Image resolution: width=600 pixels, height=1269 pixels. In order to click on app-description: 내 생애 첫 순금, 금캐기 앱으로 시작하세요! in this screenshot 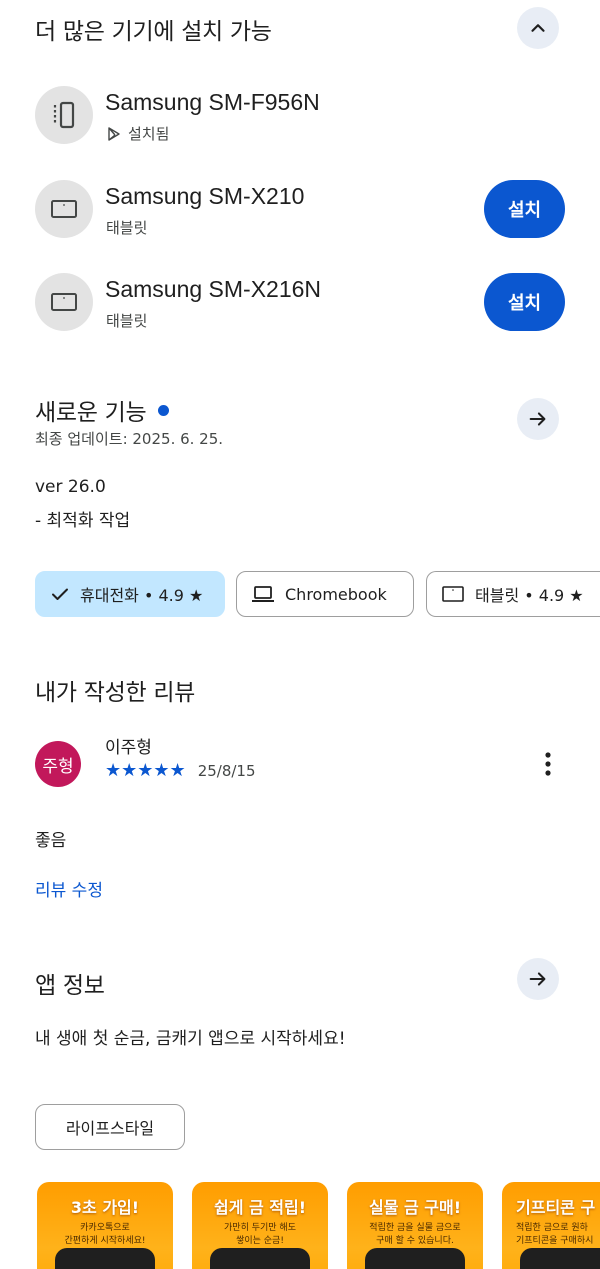, I will do `click(190, 1039)`.